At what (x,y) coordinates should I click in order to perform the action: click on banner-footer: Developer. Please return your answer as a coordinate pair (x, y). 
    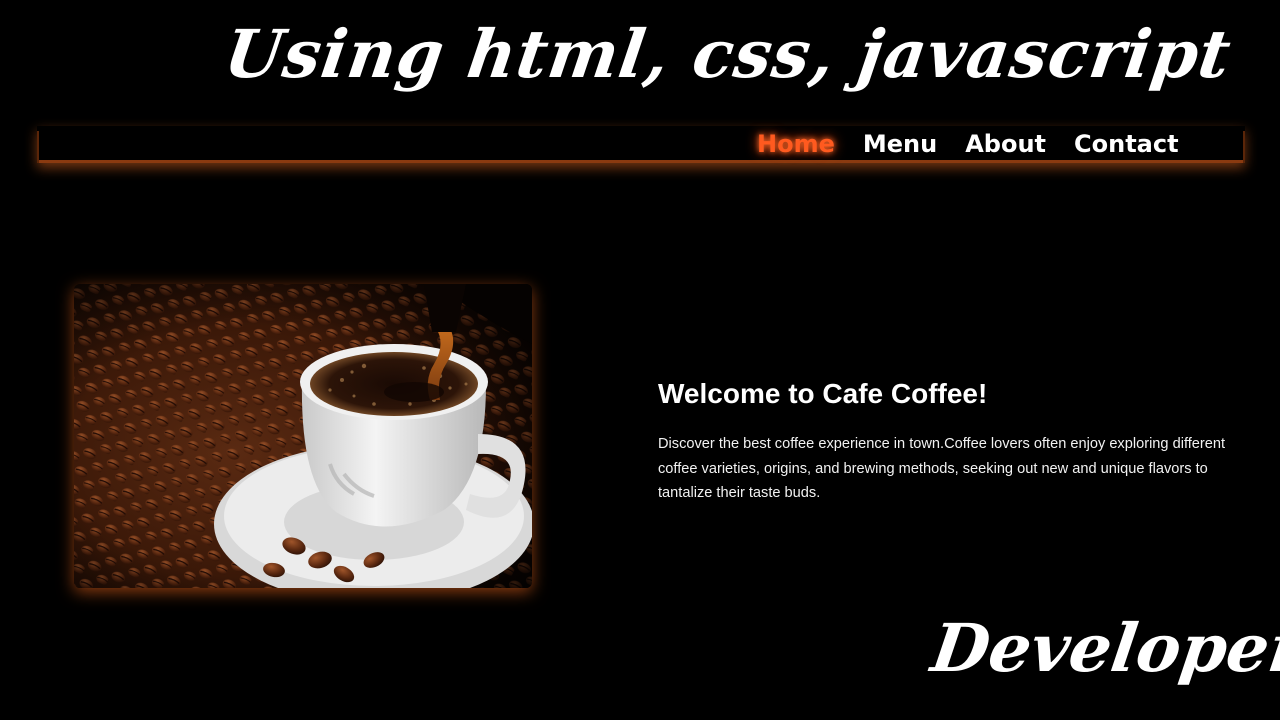
    Looking at the image, I should click on (1103, 648).